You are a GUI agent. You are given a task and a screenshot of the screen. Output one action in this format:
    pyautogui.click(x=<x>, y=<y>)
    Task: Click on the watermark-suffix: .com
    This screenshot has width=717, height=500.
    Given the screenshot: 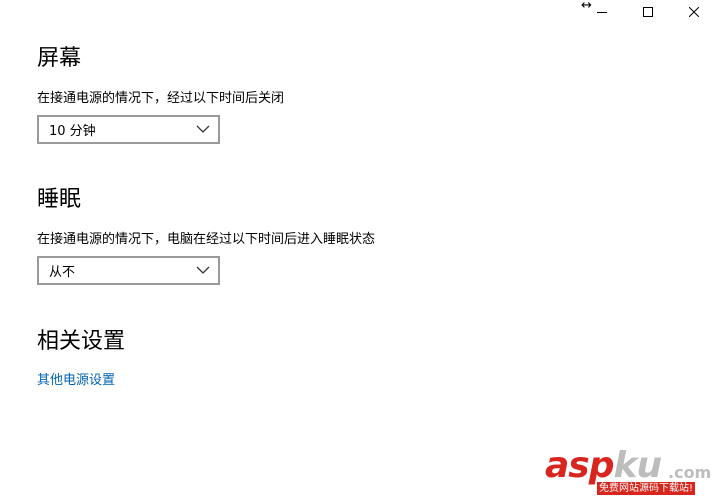 What is the action you would take?
    pyautogui.click(x=690, y=472)
    